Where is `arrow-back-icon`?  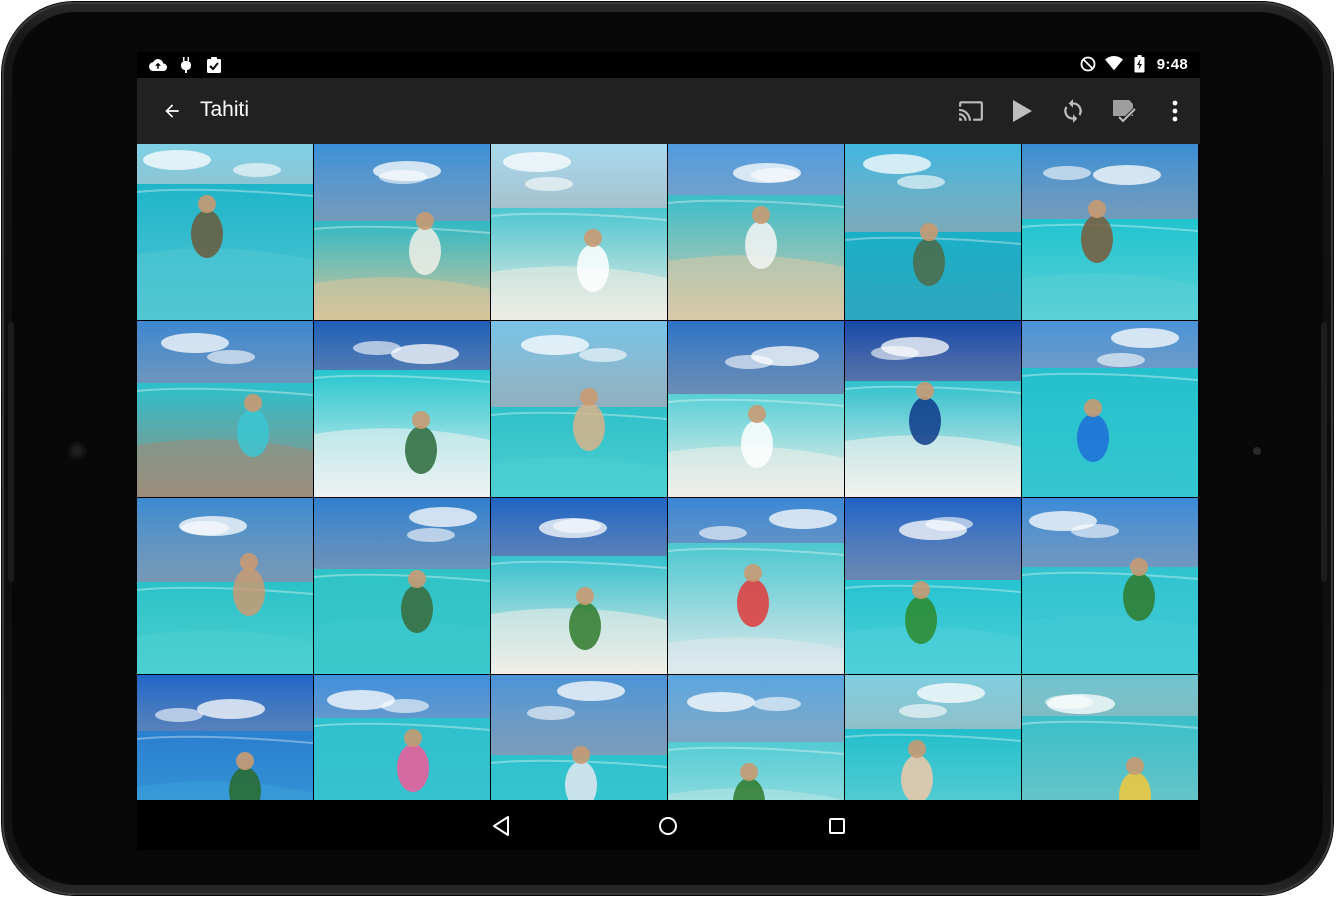
arrow-back-icon is located at coordinates (172, 111).